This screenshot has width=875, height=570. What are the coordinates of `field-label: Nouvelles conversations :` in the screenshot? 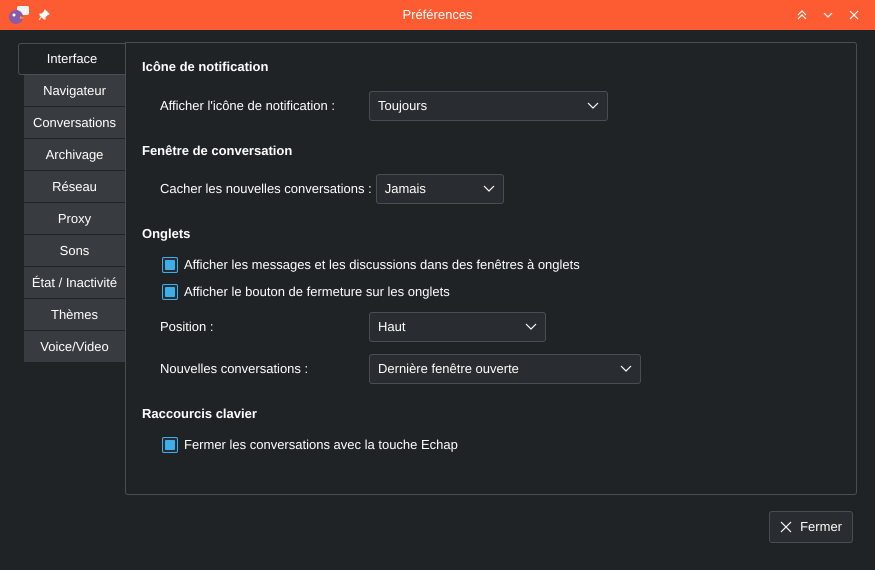 It's located at (234, 369).